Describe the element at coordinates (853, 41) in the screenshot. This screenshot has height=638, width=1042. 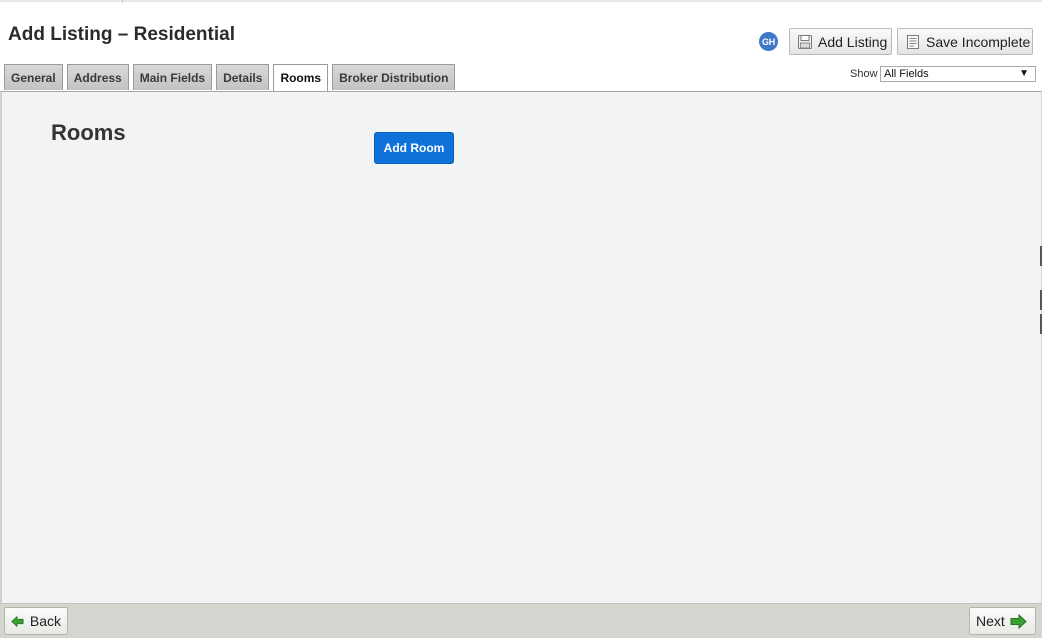
I see `add-listing-label: Add Listing` at that location.